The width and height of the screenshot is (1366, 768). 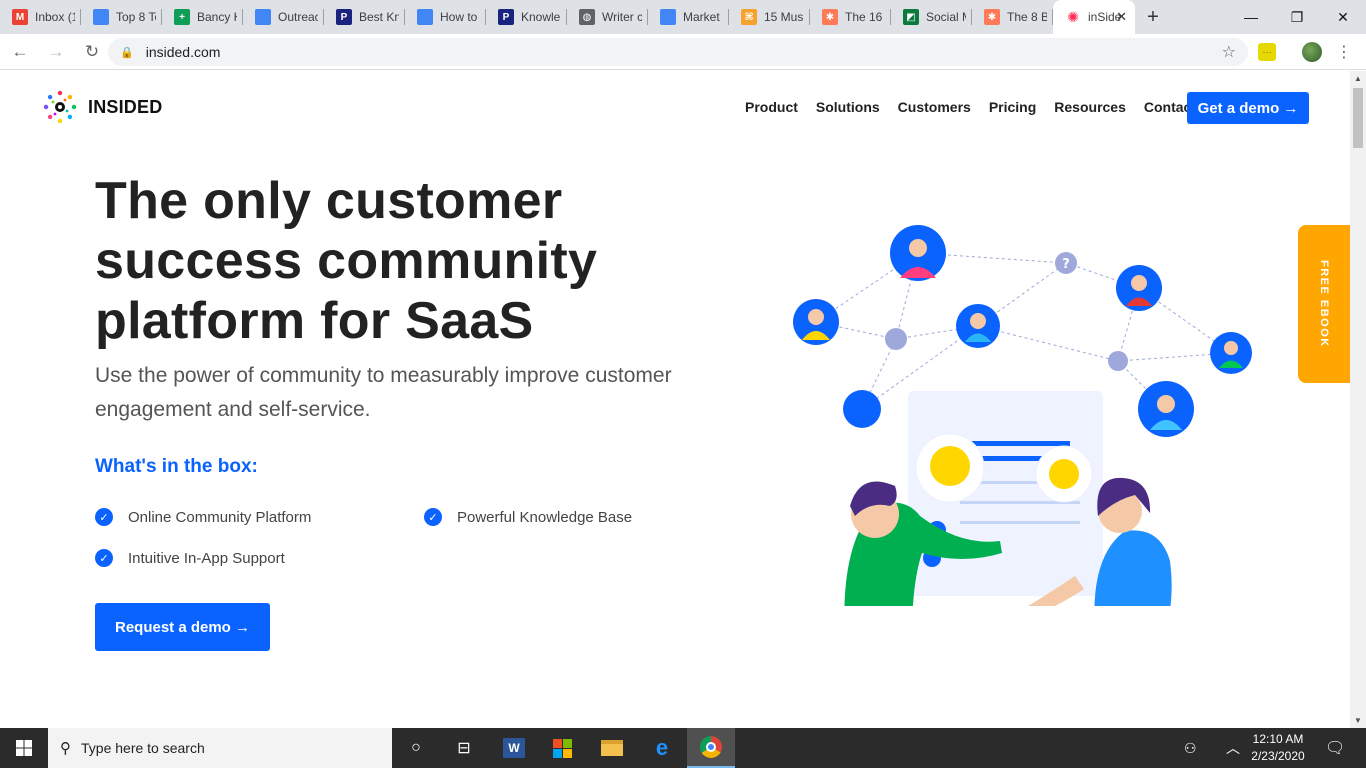 I want to click on brand-name: INSIDED, so click(x=125, y=106).